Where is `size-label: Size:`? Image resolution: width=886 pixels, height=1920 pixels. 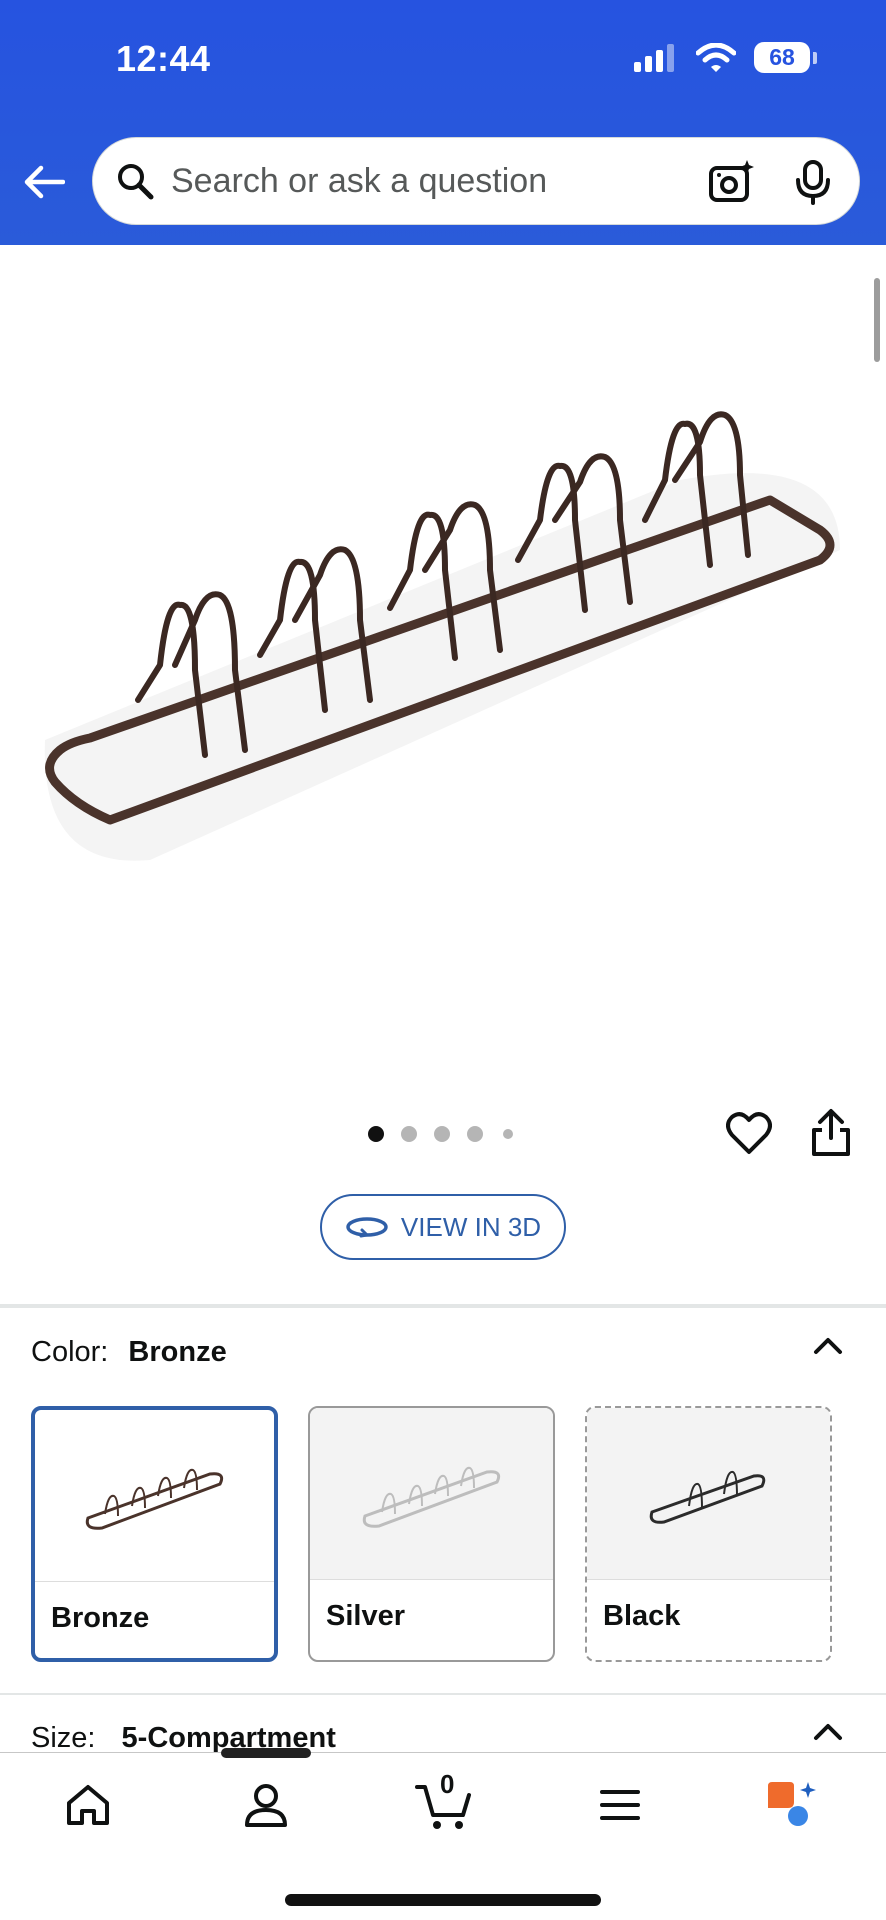
size-label: Size: is located at coordinates (63, 1738).